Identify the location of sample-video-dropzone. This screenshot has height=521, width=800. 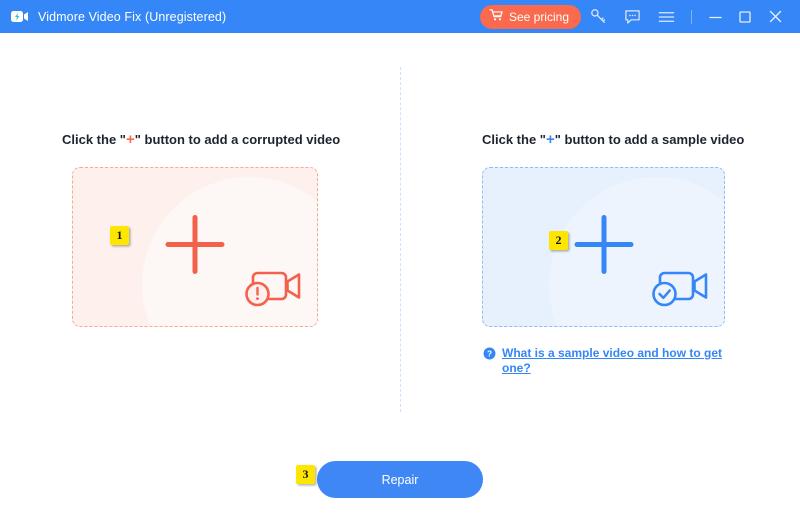
(603, 247).